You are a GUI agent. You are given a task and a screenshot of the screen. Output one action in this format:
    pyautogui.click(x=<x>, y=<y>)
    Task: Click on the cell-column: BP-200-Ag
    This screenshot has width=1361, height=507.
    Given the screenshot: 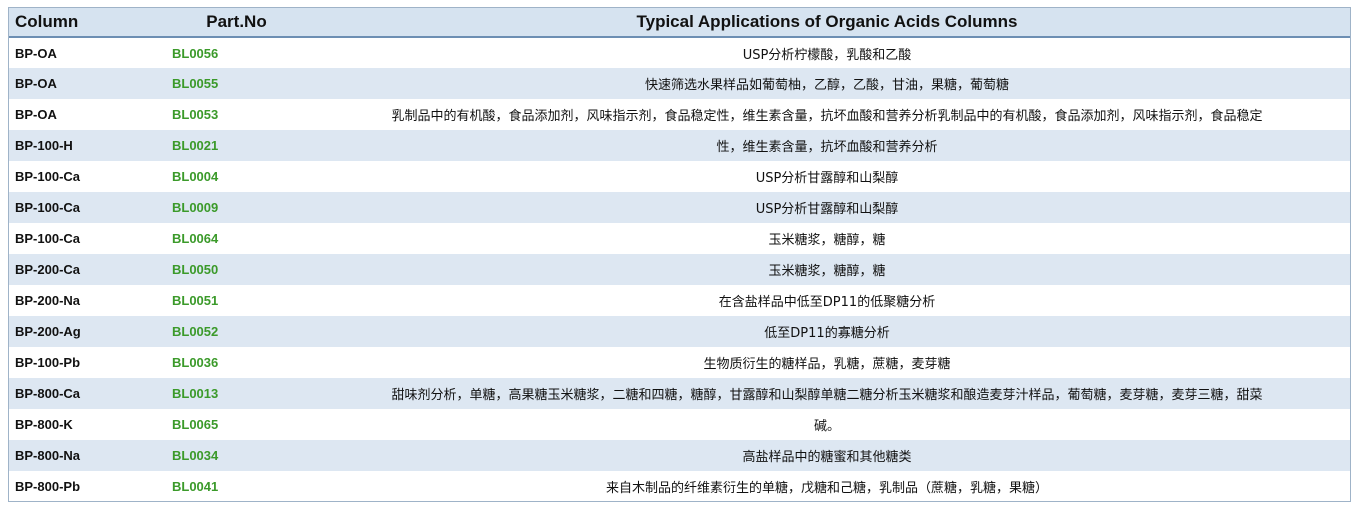 What is the action you would take?
    pyautogui.click(x=48, y=331)
    